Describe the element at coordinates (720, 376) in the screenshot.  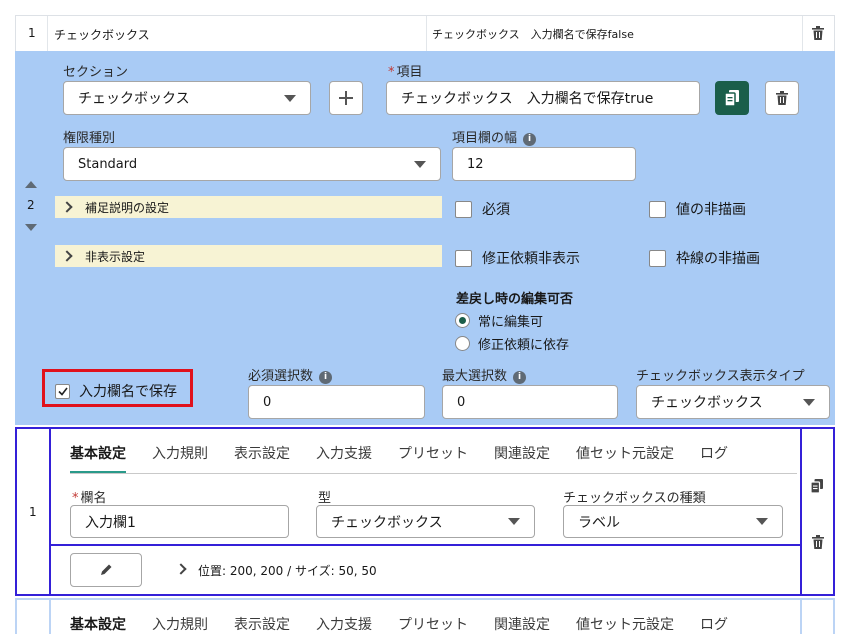
I see `display-type-label: チェックボックス表示タイプ` at that location.